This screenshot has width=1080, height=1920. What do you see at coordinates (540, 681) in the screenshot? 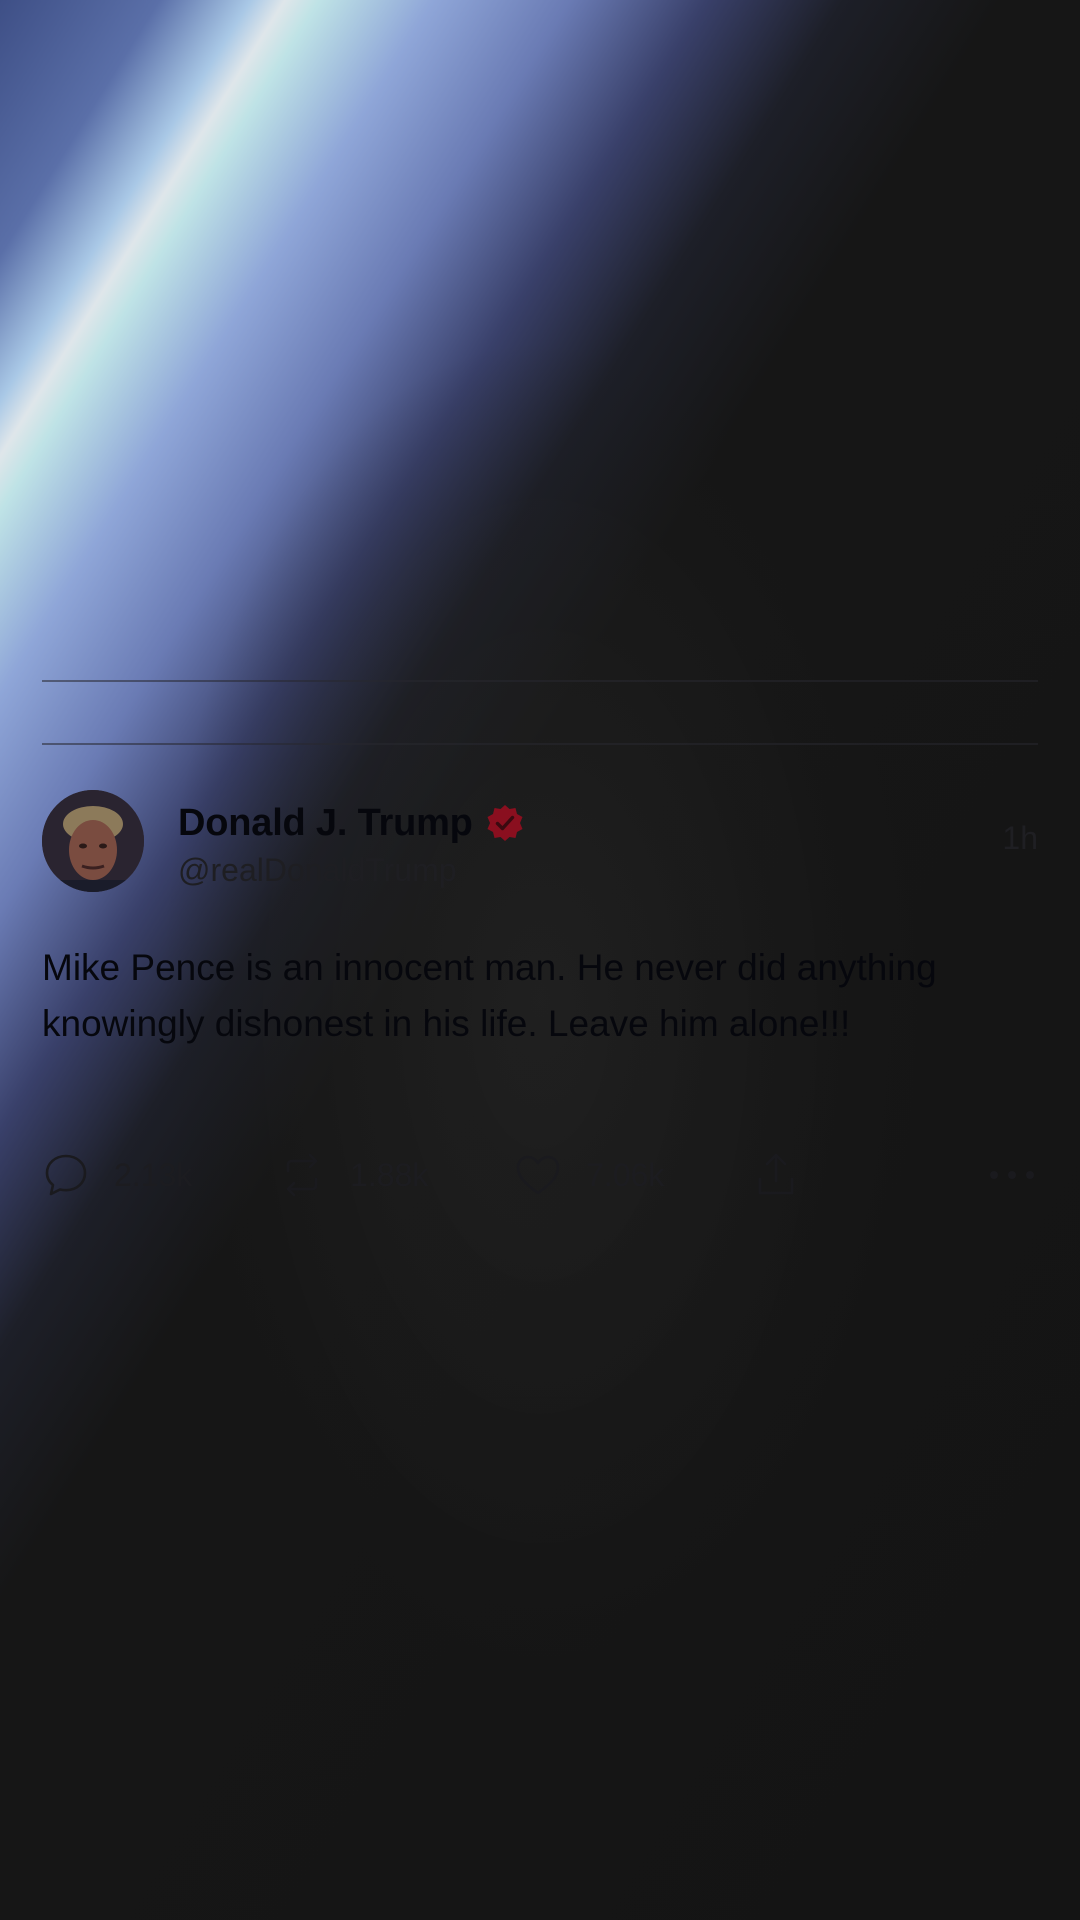
I see `divider-top` at bounding box center [540, 681].